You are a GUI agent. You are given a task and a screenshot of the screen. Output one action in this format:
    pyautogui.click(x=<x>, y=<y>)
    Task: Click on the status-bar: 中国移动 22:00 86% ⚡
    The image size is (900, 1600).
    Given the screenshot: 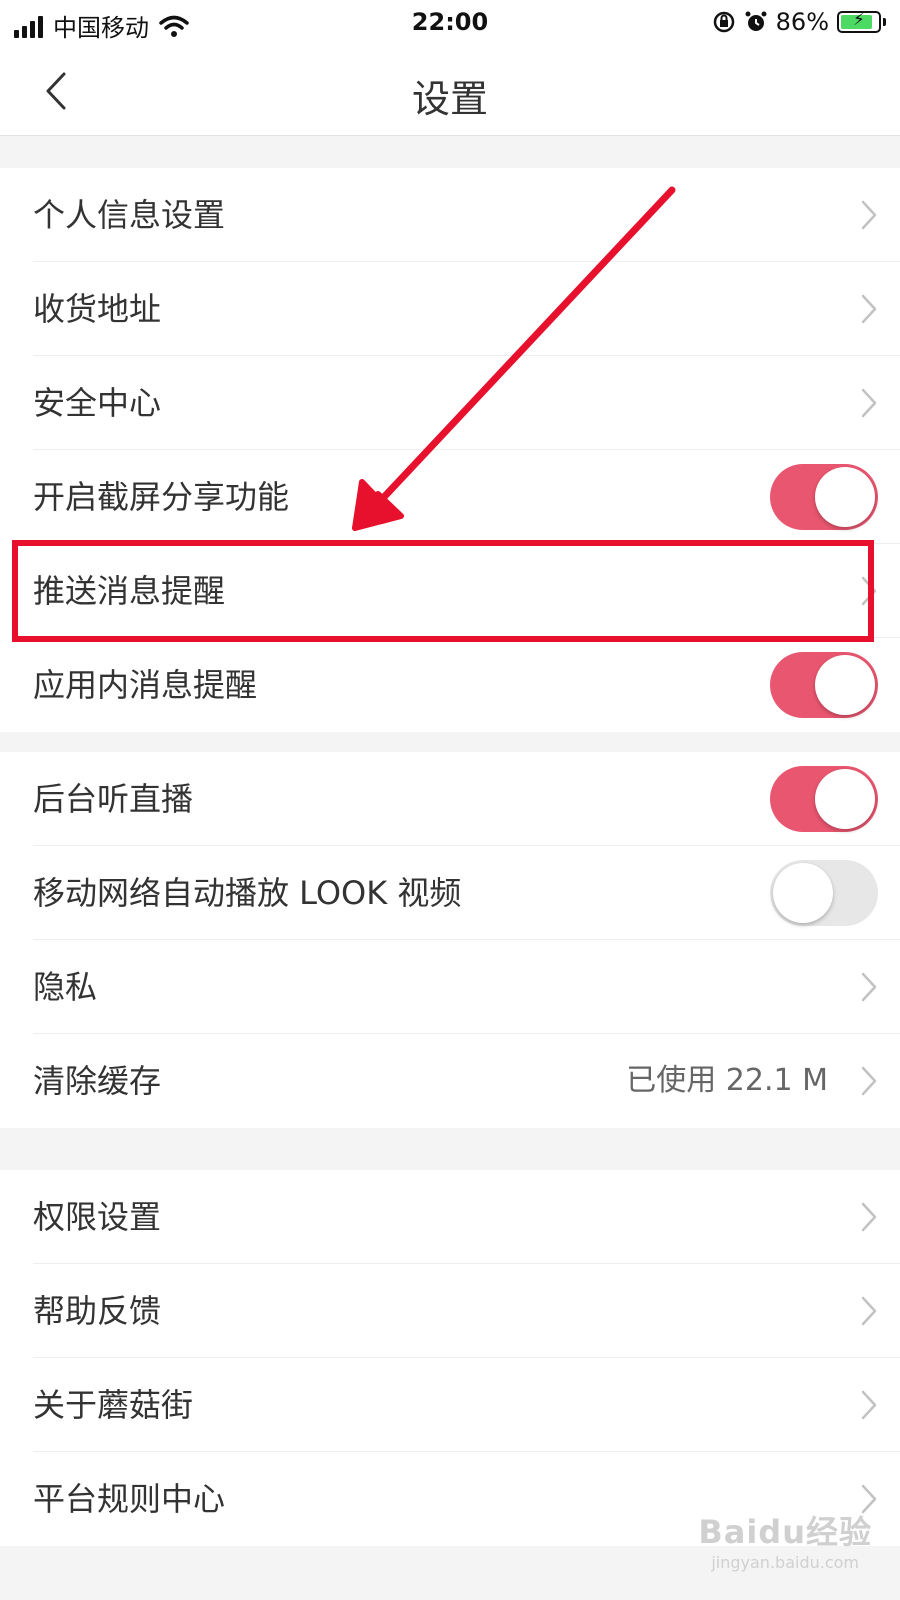 What is the action you would take?
    pyautogui.click(x=450, y=24)
    